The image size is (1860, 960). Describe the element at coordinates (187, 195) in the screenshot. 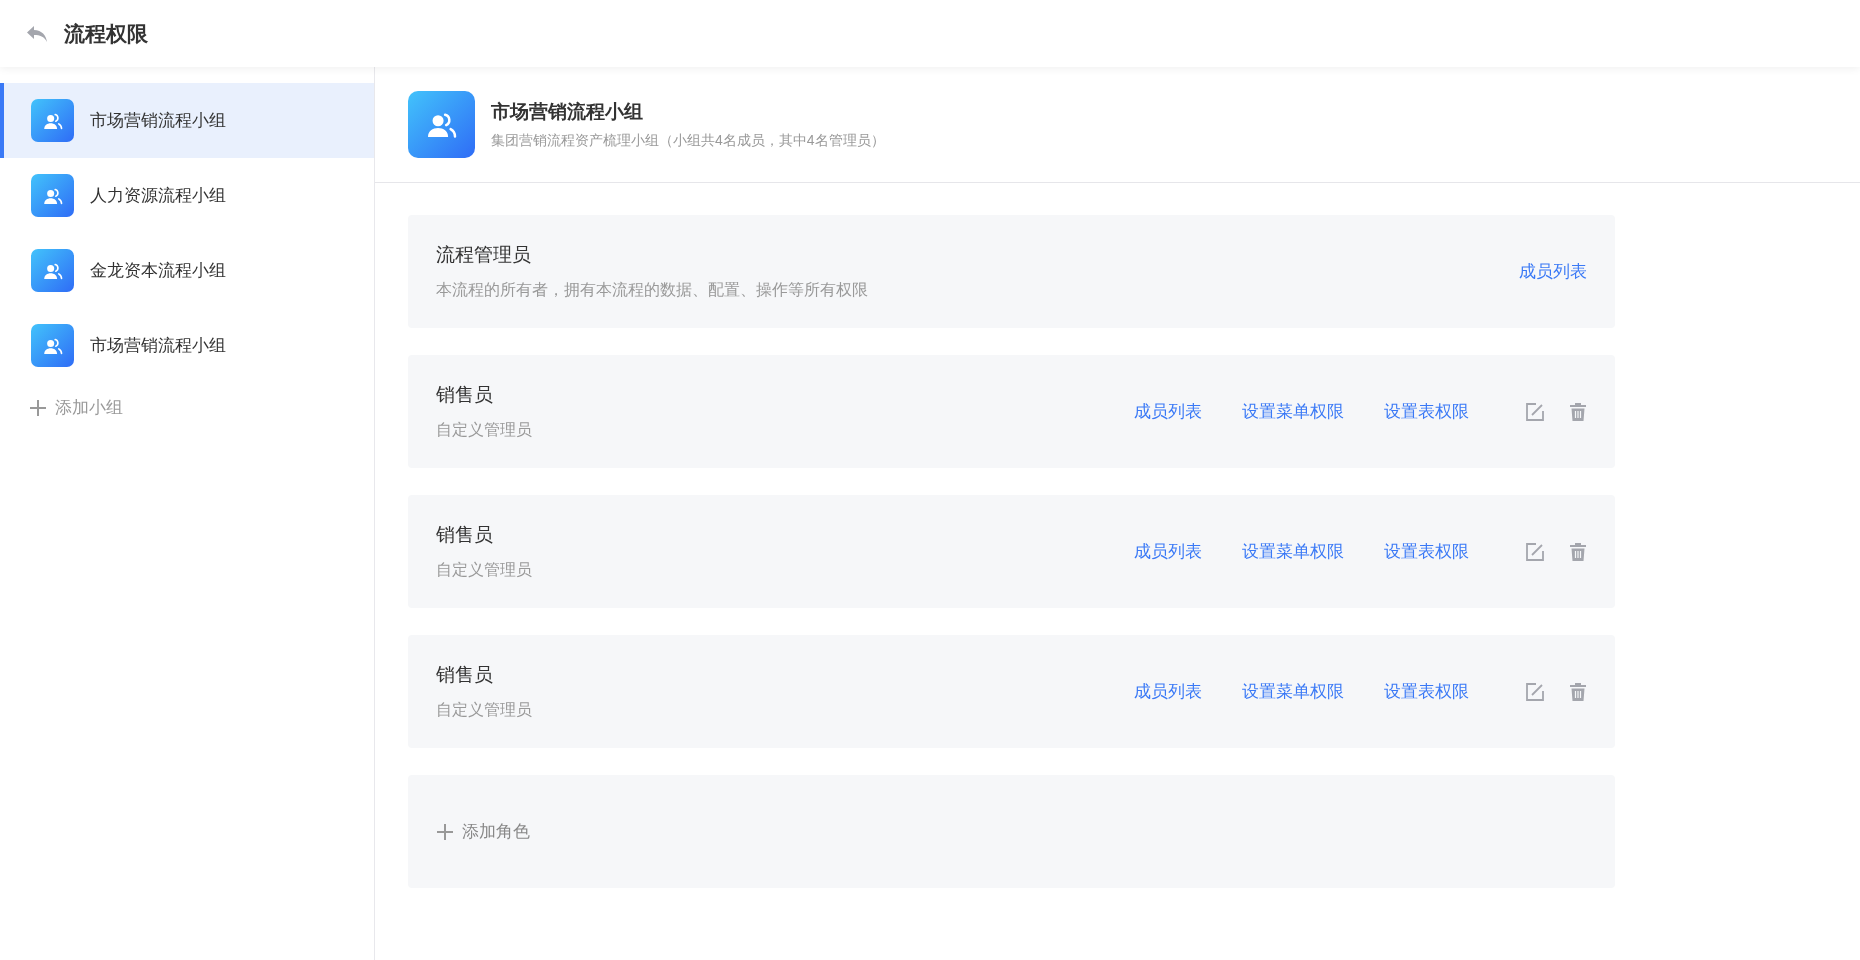

I see `sidebar-item: 人力资源流程小组` at that location.